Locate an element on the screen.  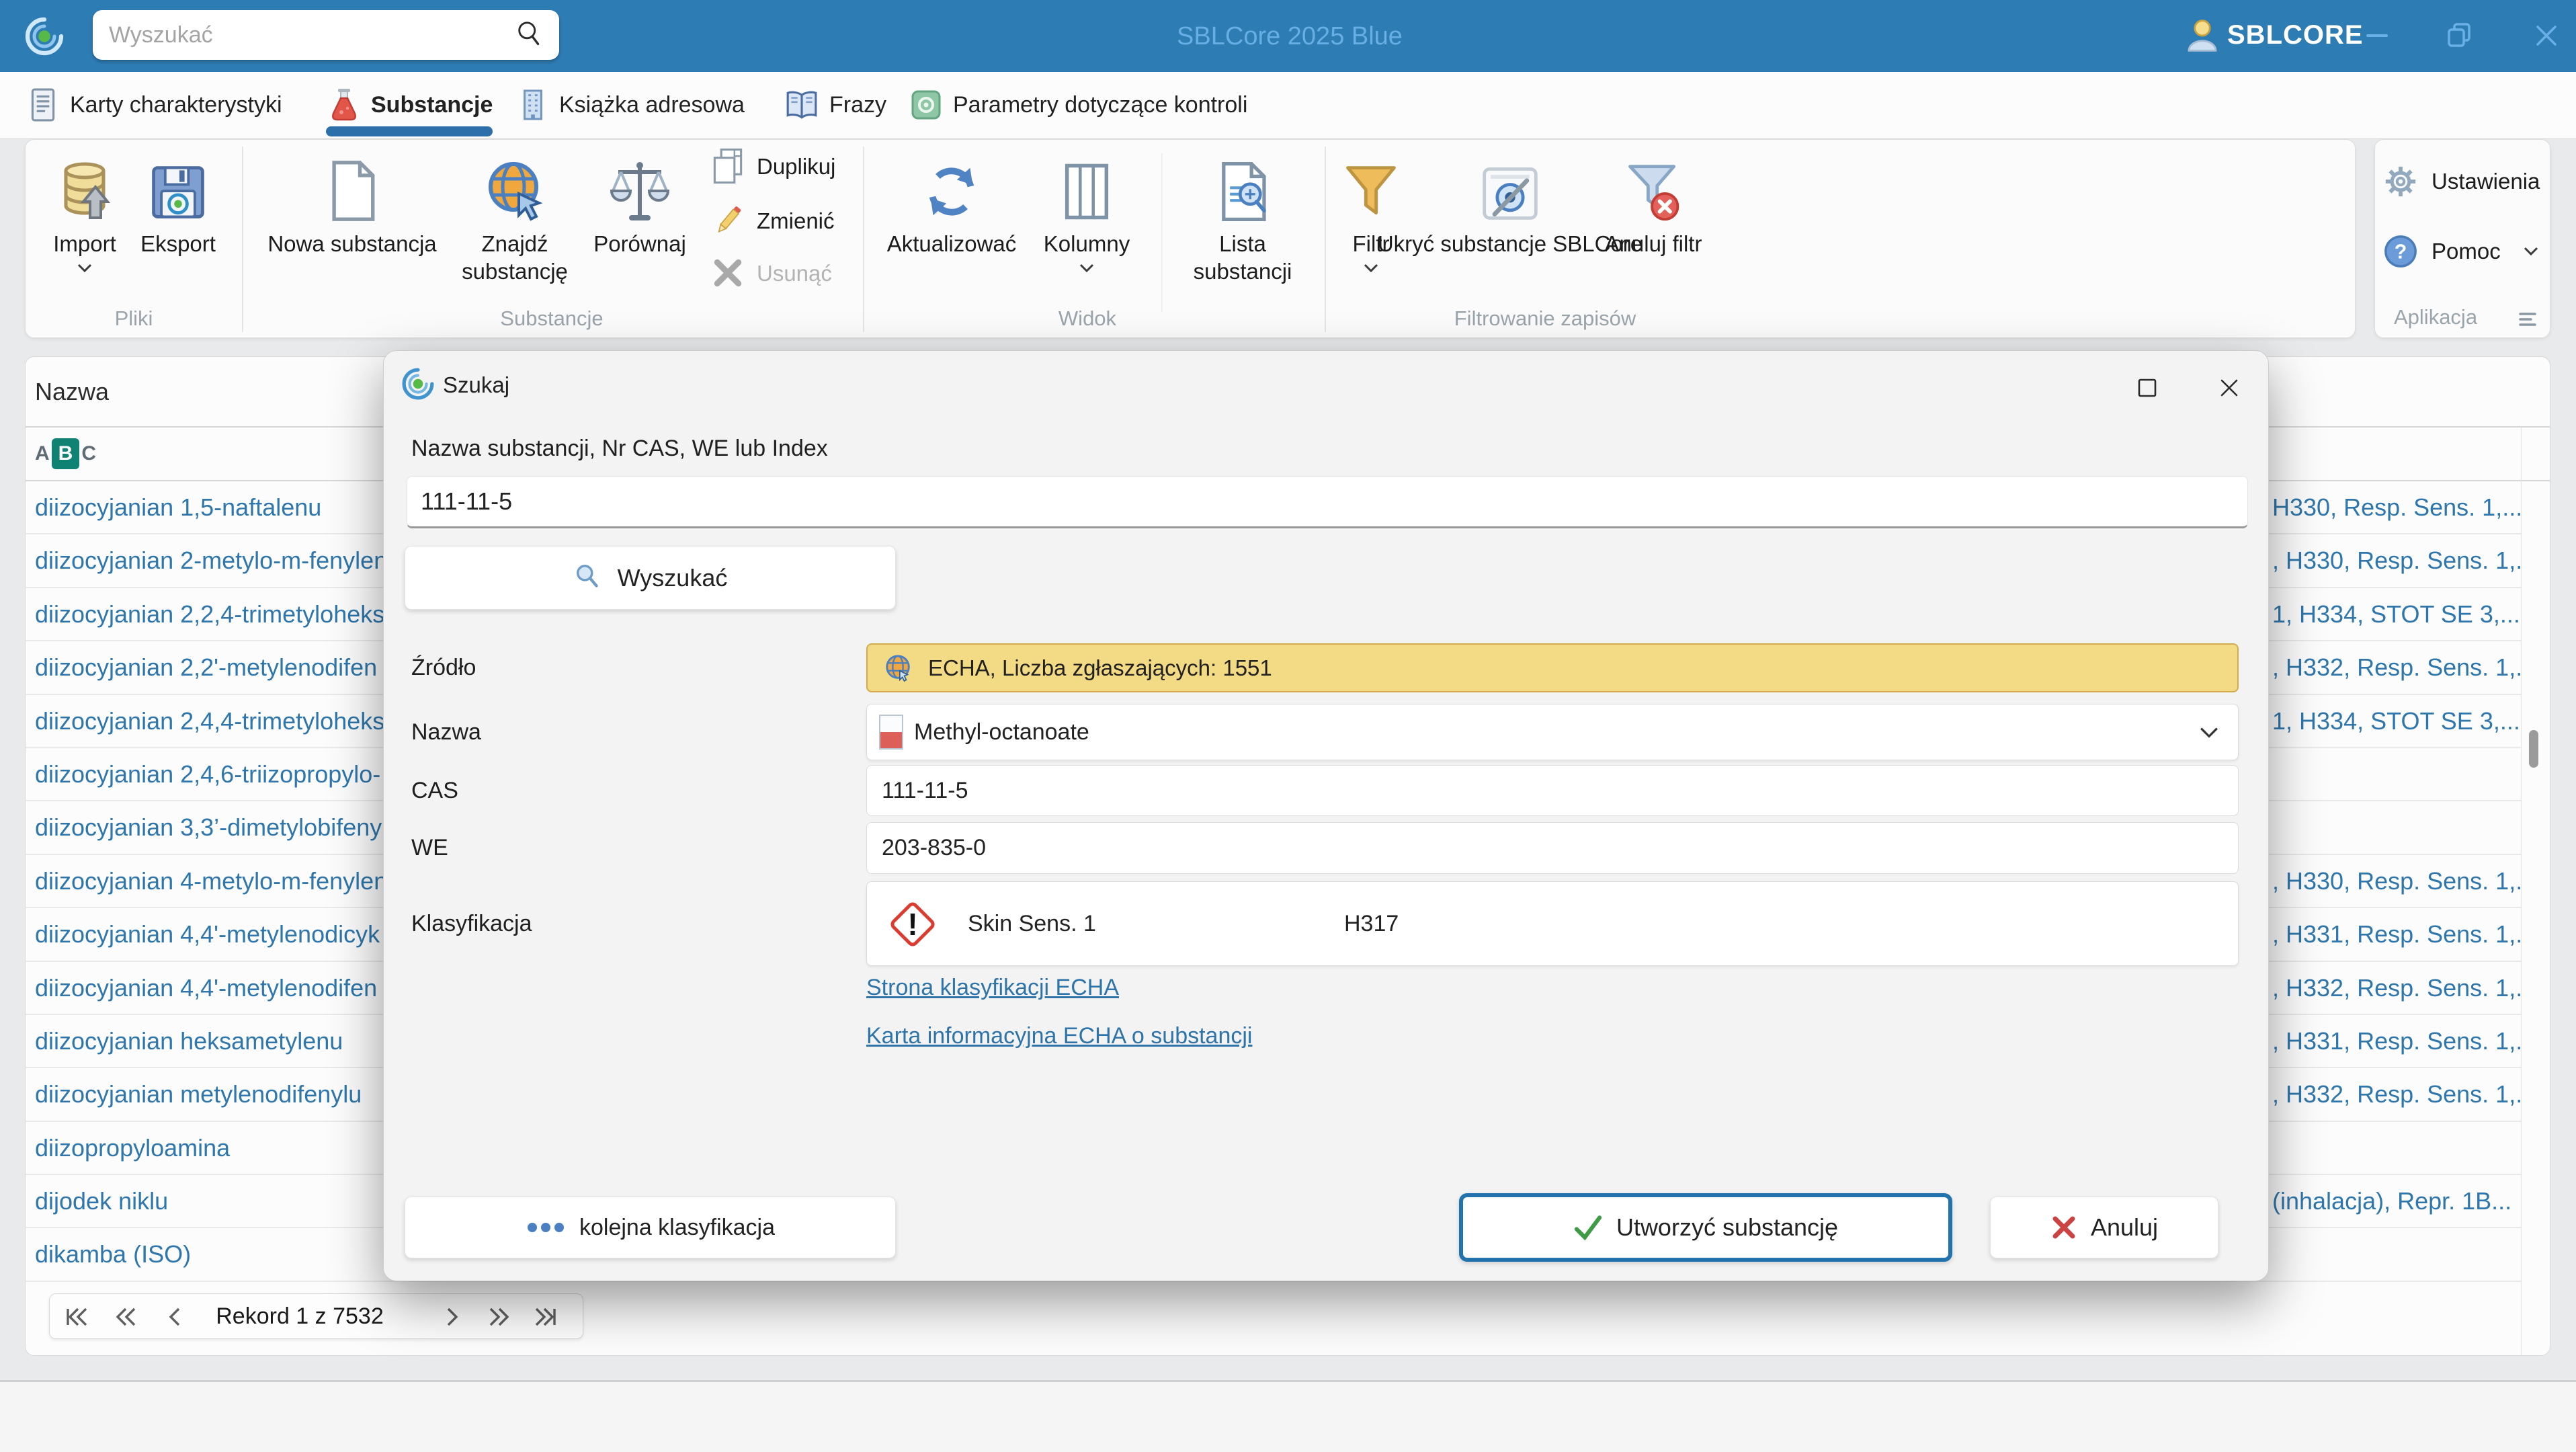
settings-button: Ustawienia is located at coordinates (2461, 182).